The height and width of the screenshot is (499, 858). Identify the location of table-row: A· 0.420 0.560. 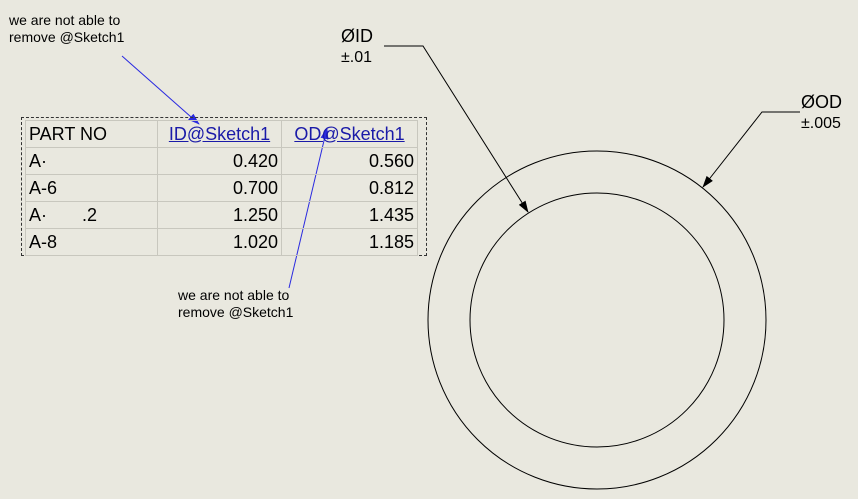
(221, 161).